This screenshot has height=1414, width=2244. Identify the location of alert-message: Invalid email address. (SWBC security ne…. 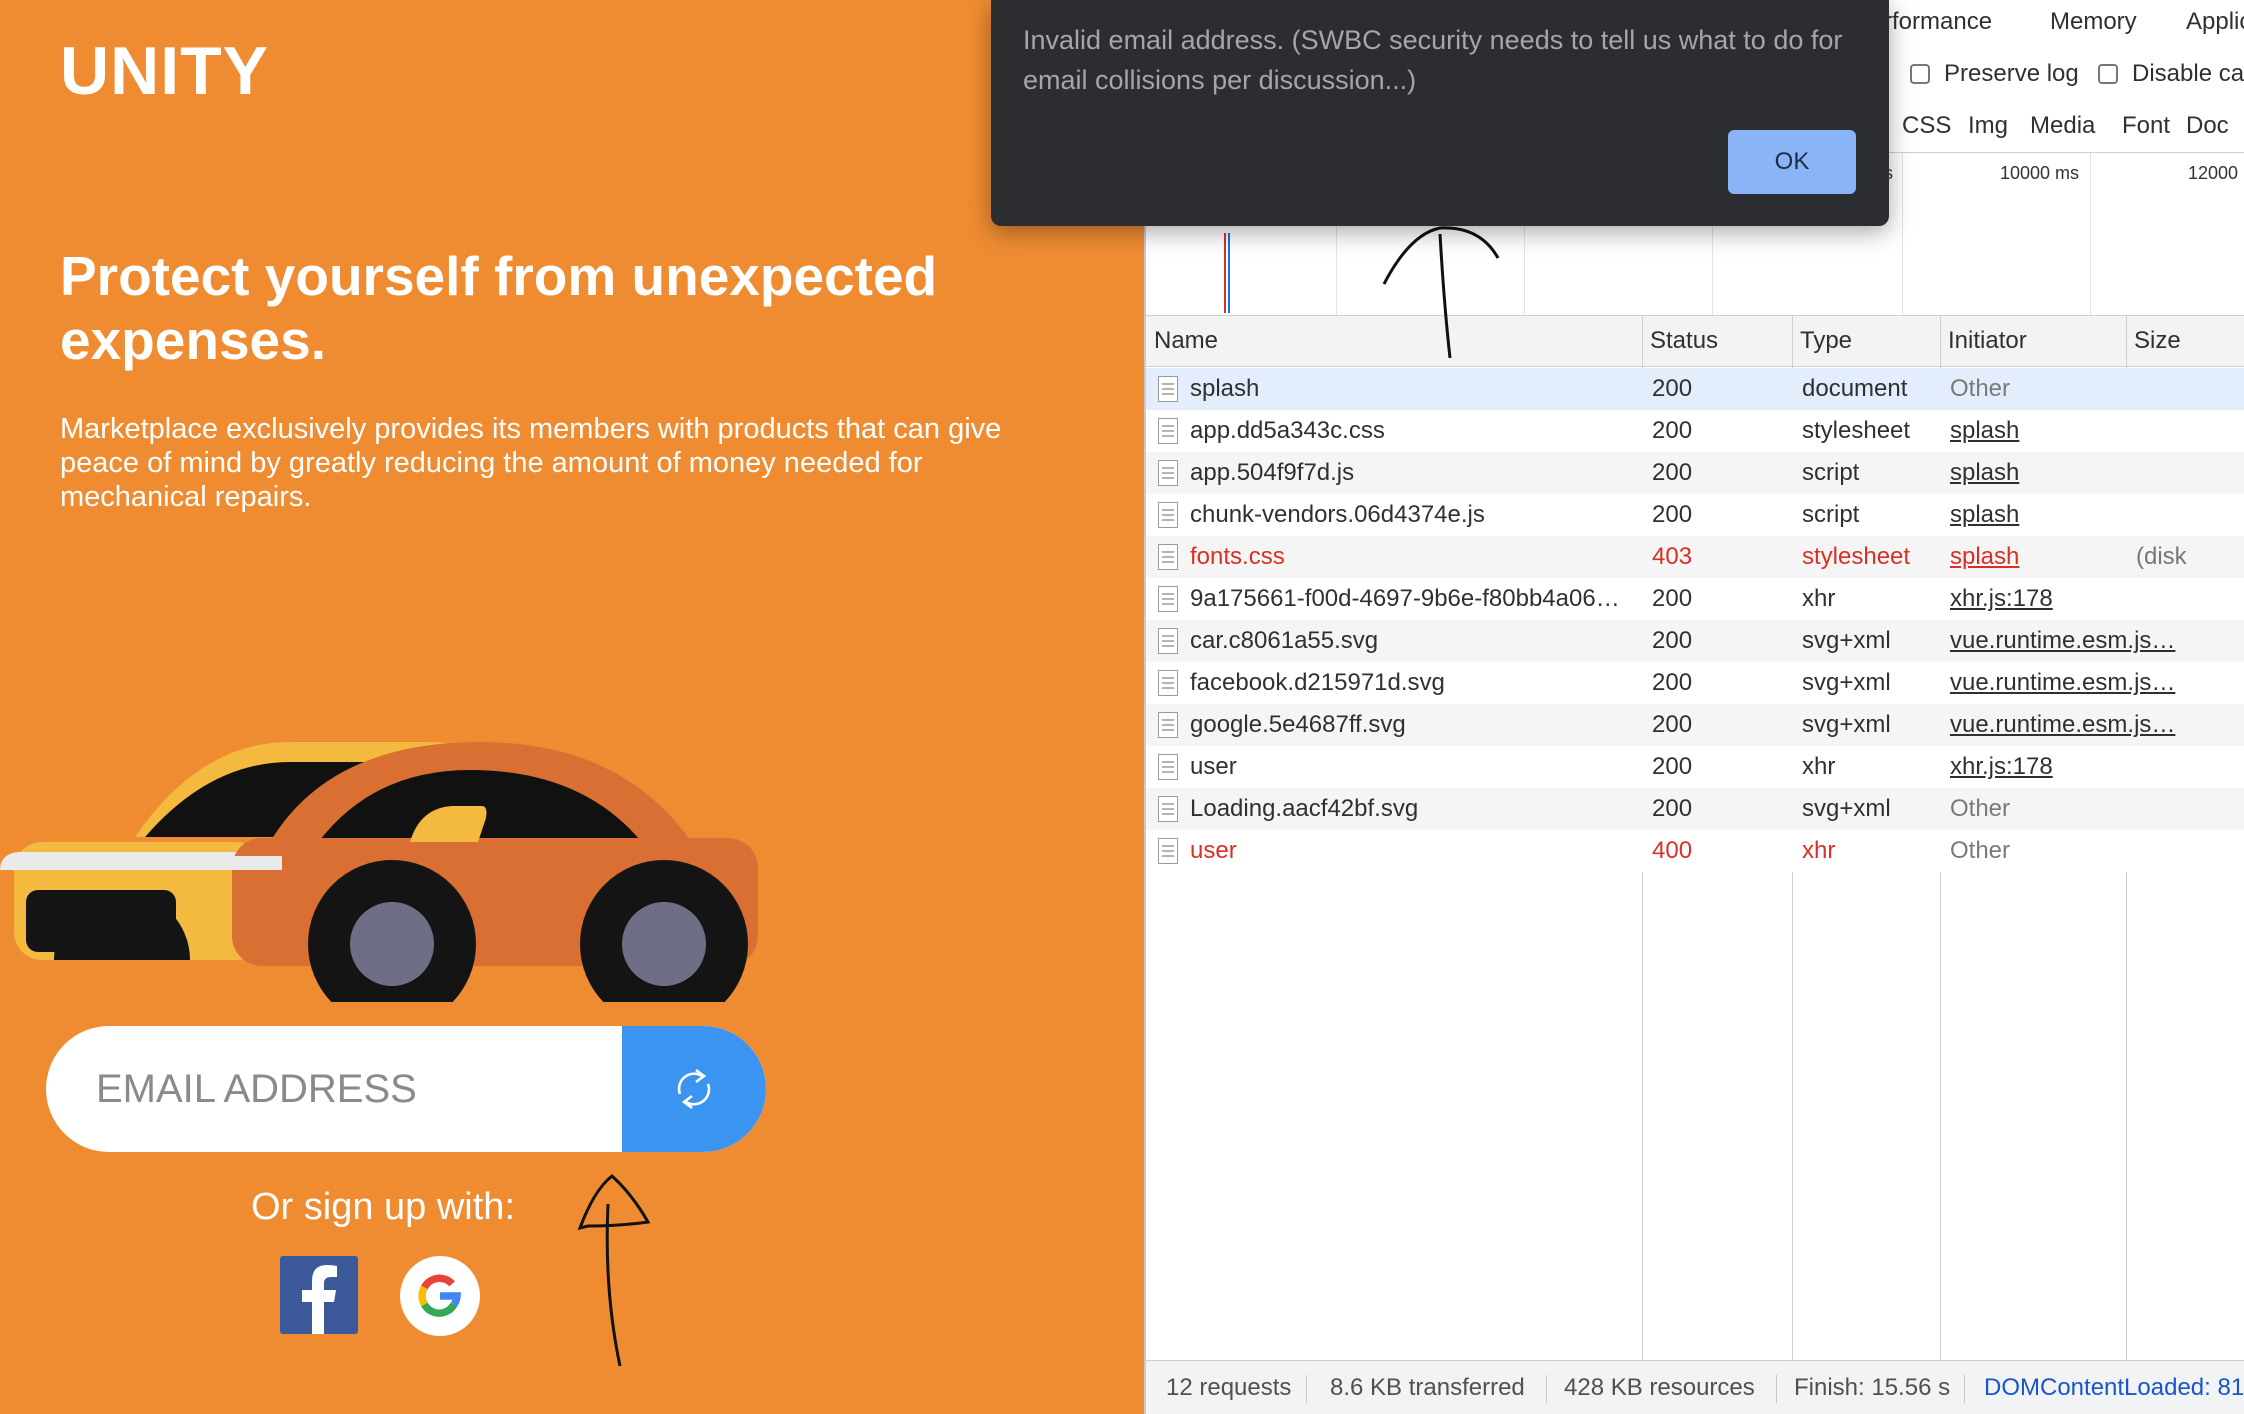
(1433, 60).